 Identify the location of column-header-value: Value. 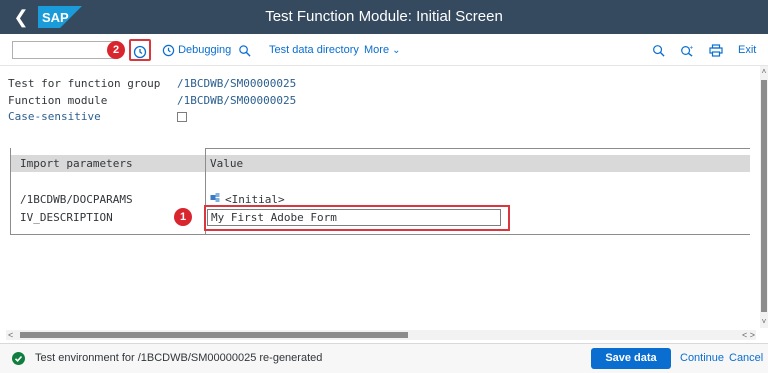
(227, 163).